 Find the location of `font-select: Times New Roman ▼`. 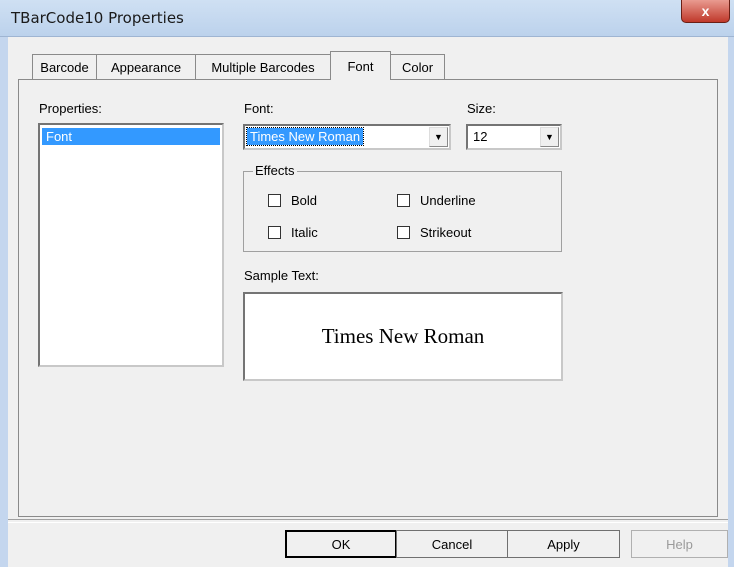

font-select: Times New Roman ▼ is located at coordinates (347, 137).